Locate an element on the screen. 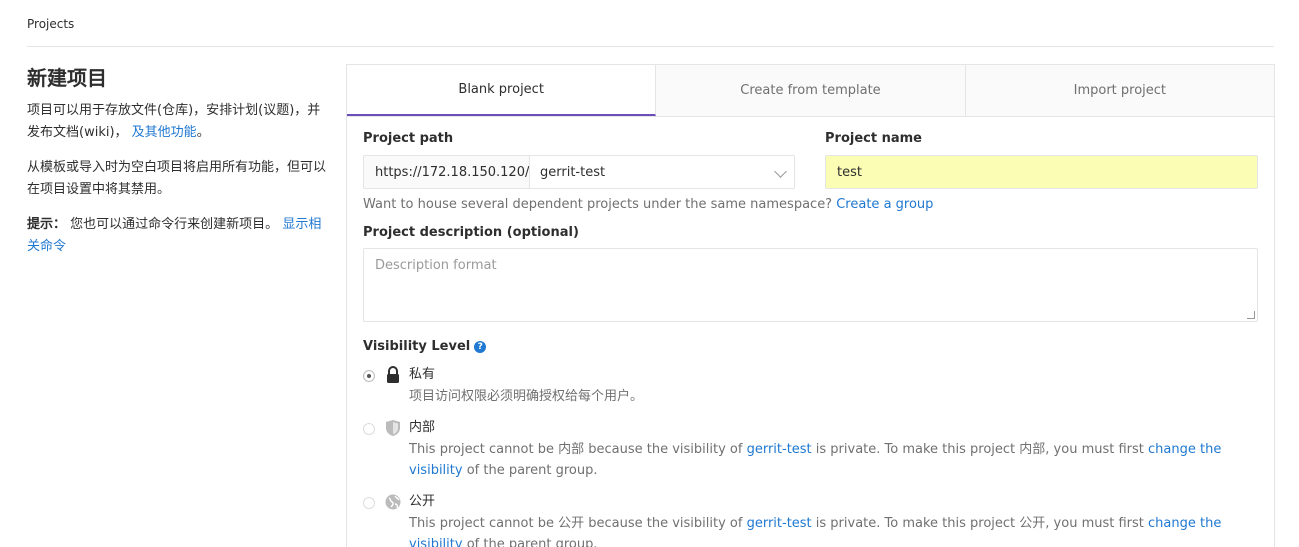  shield-icon is located at coordinates (393, 428).